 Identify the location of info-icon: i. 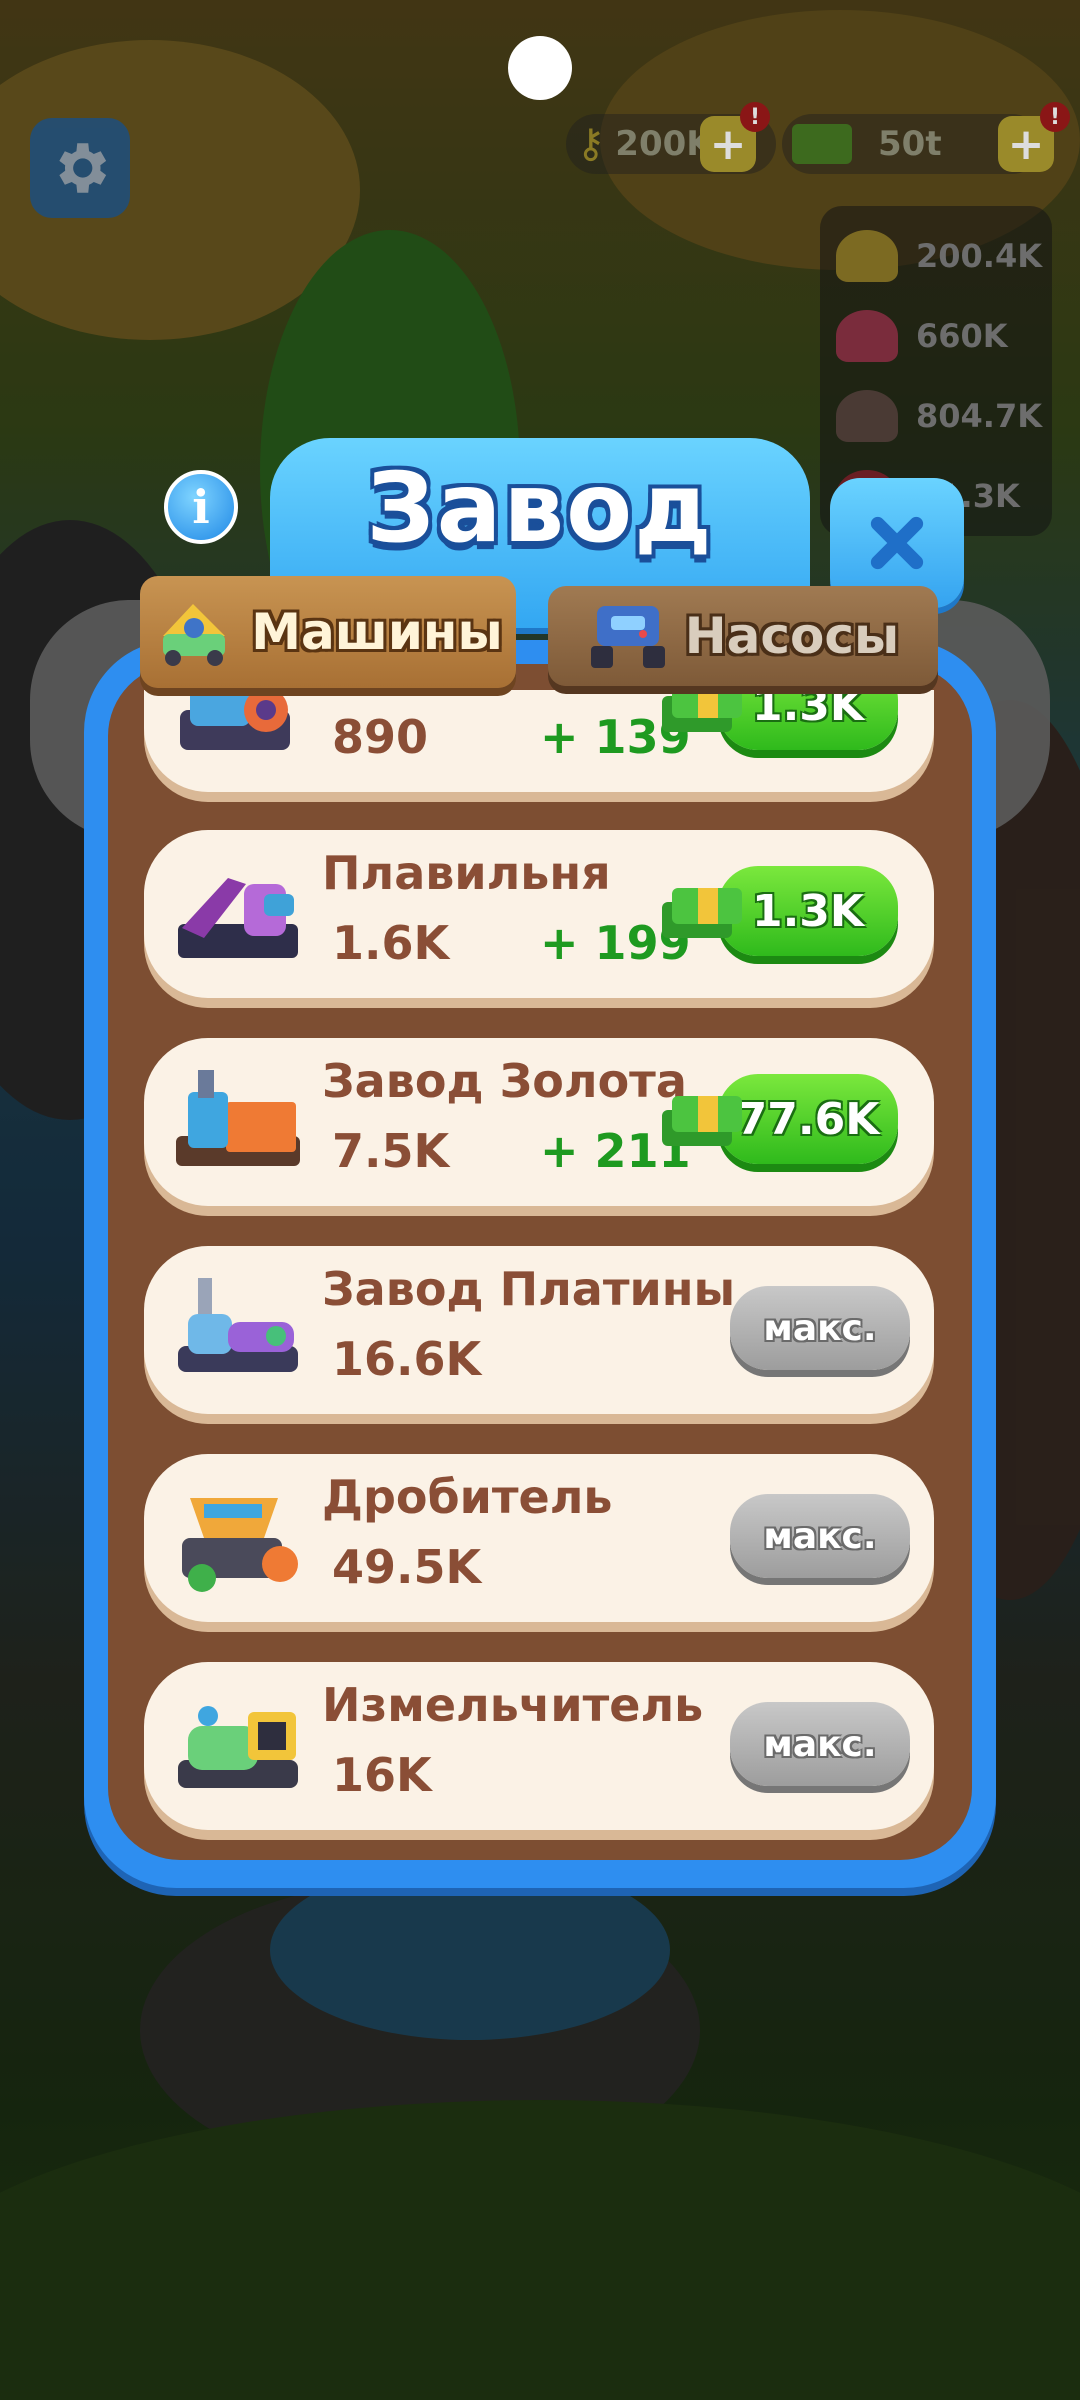
(201, 507).